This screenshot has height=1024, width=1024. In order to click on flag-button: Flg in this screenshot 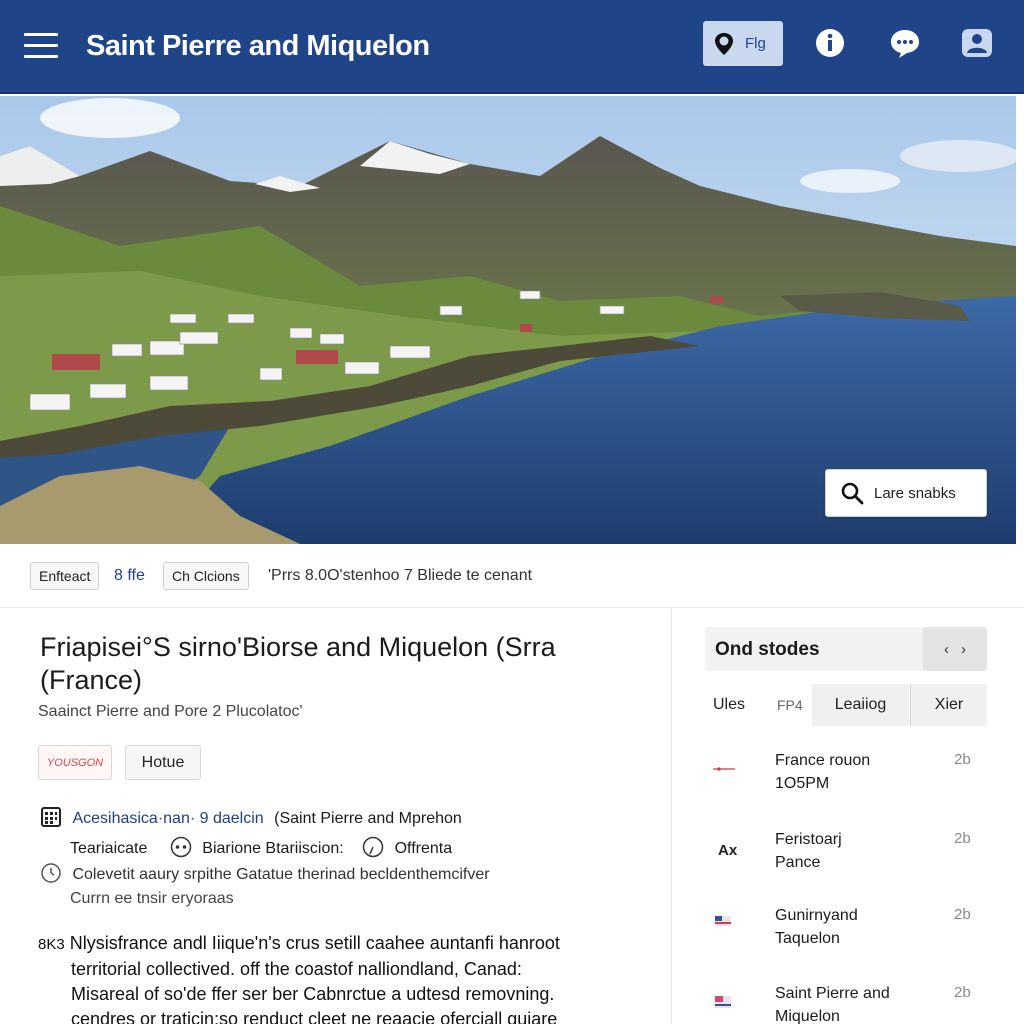, I will do `click(743, 43)`.